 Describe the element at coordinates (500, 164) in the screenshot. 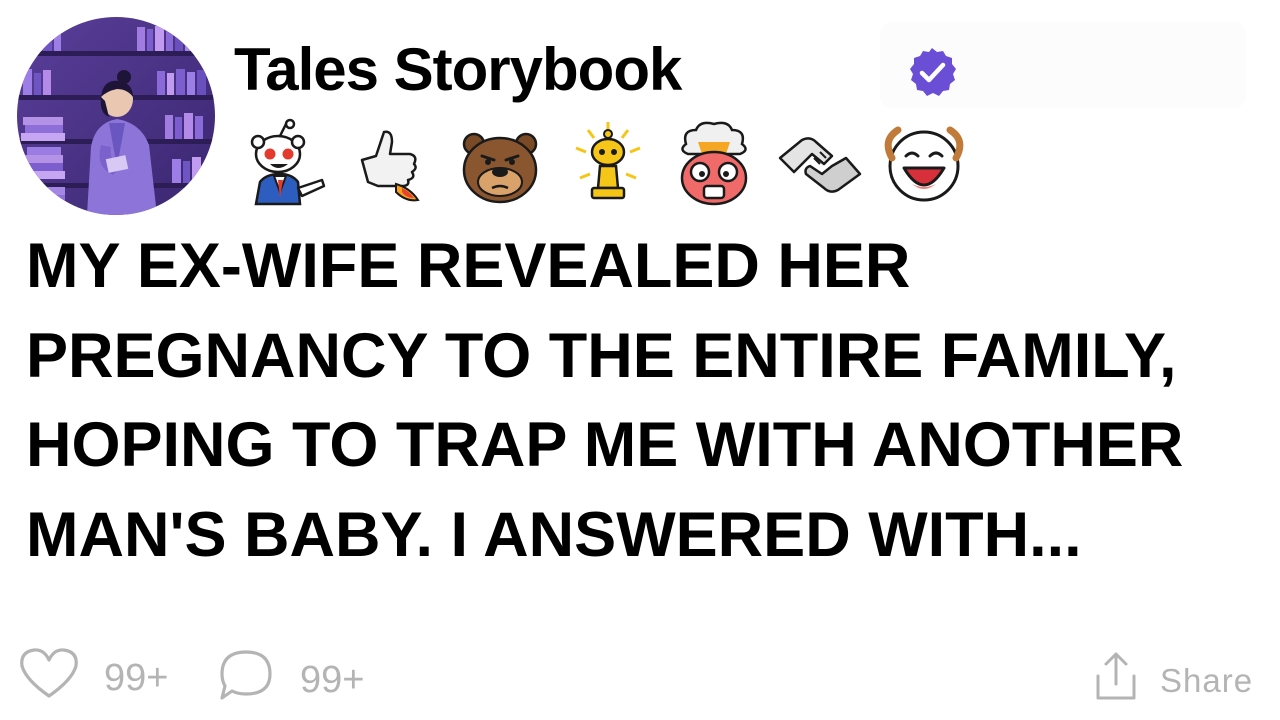

I see `bear-face-award-icon` at that location.